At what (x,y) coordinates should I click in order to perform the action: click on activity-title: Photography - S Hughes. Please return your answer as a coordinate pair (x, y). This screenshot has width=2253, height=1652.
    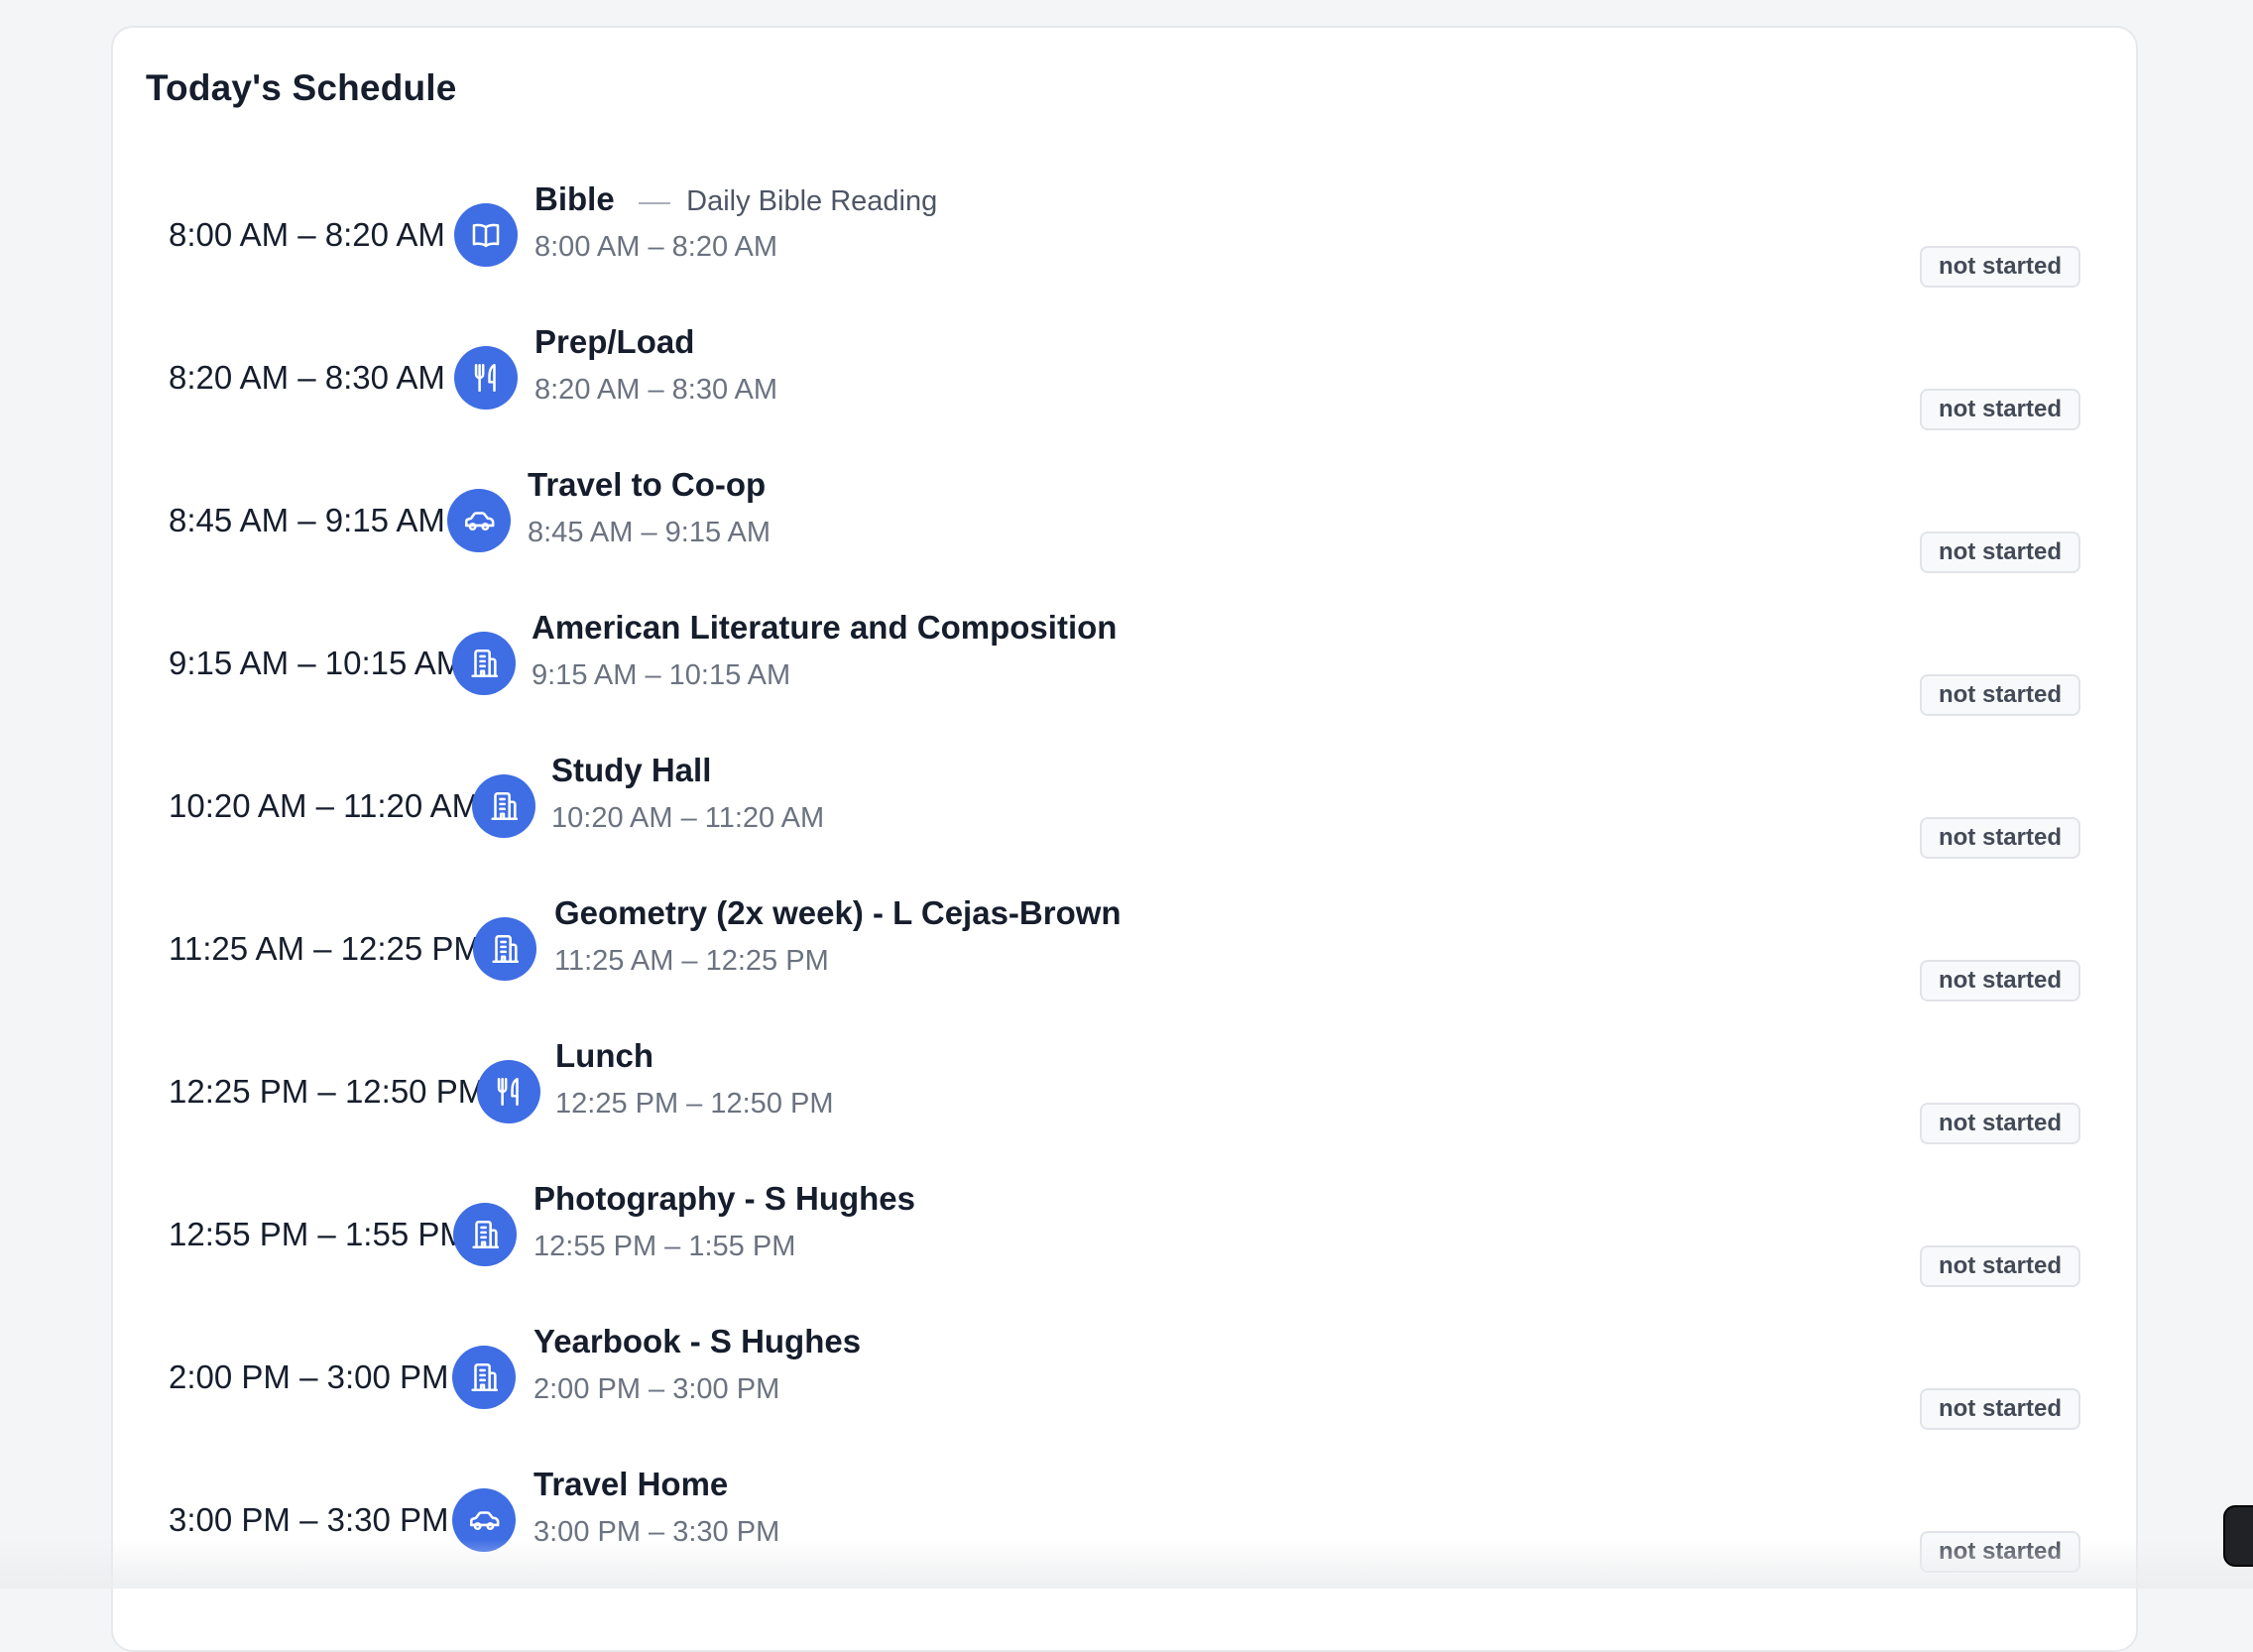
    Looking at the image, I should click on (725, 1198).